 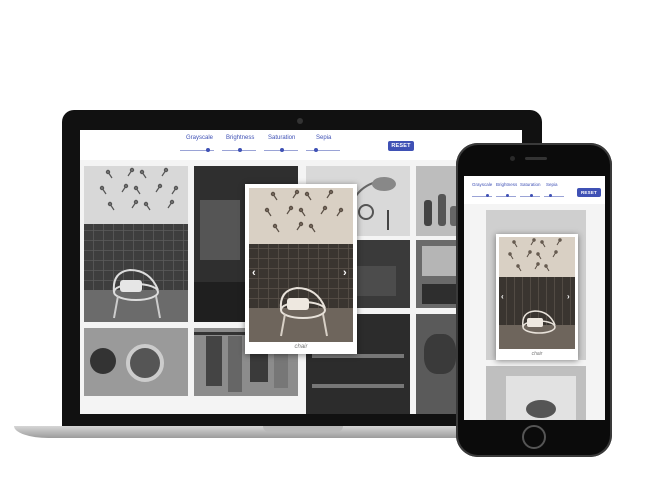 What do you see at coordinates (537, 293) in the screenshot?
I see `phone-lightbox-image: ‹ ›` at bounding box center [537, 293].